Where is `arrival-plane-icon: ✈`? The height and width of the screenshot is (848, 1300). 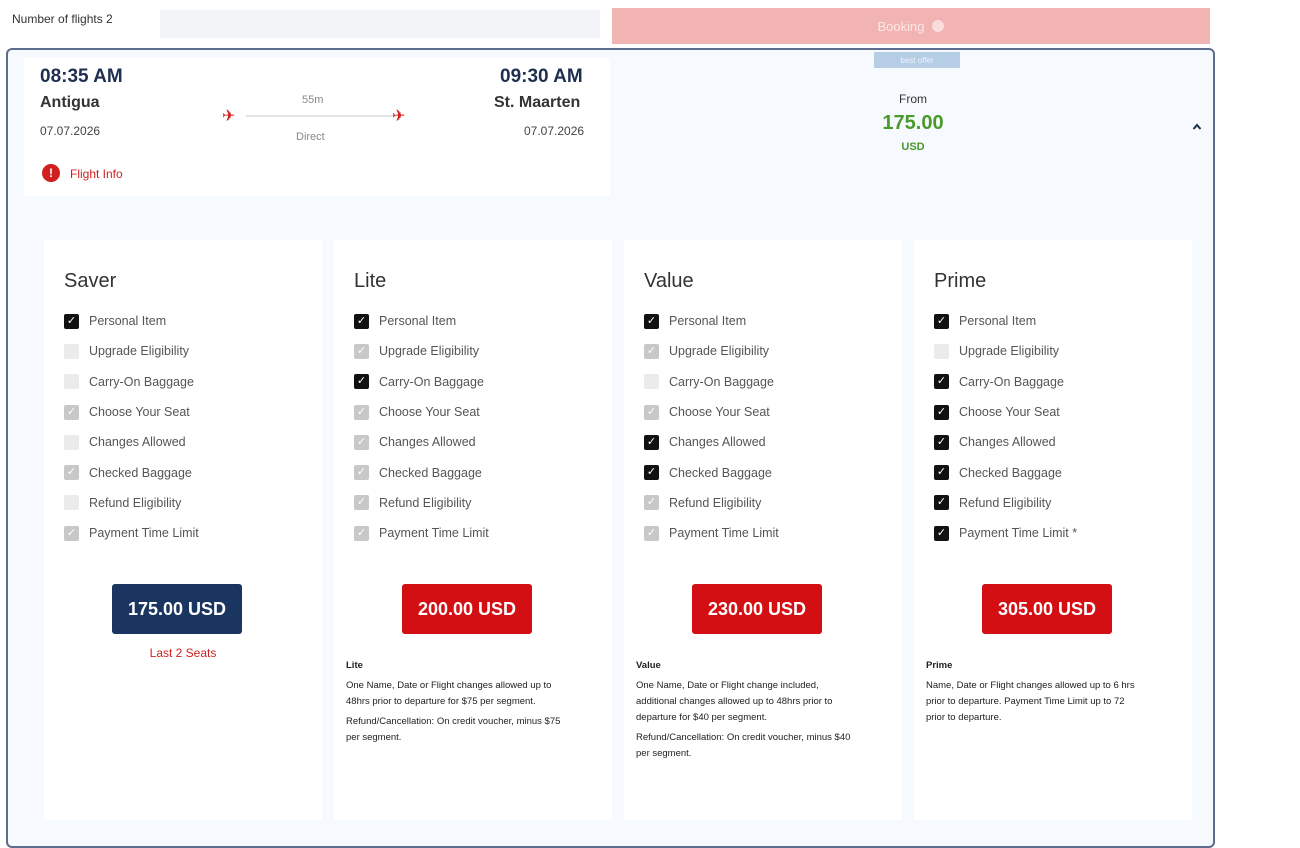 arrival-plane-icon: ✈ is located at coordinates (399, 116).